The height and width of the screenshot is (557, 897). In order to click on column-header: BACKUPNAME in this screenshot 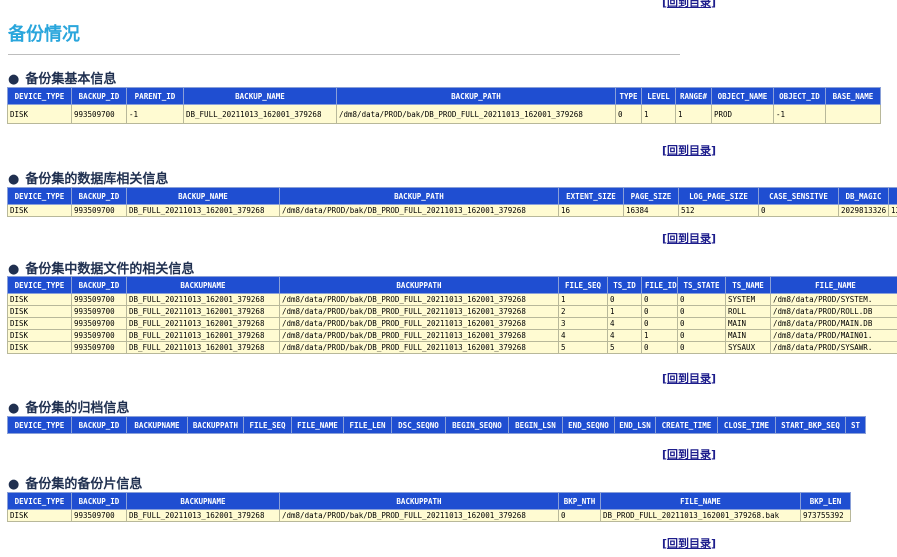, I will do `click(157, 425)`.